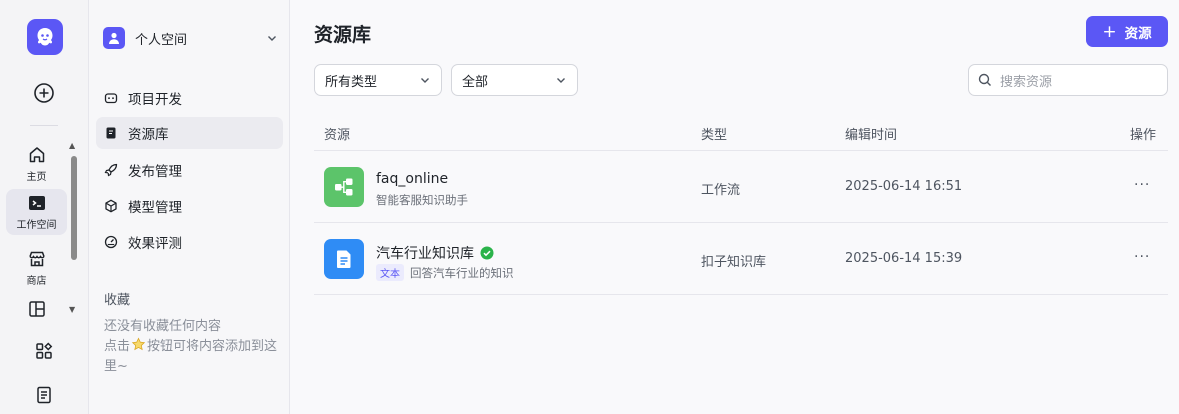  What do you see at coordinates (148, 135) in the screenshot?
I see `menu-item-label: 资源库` at bounding box center [148, 135].